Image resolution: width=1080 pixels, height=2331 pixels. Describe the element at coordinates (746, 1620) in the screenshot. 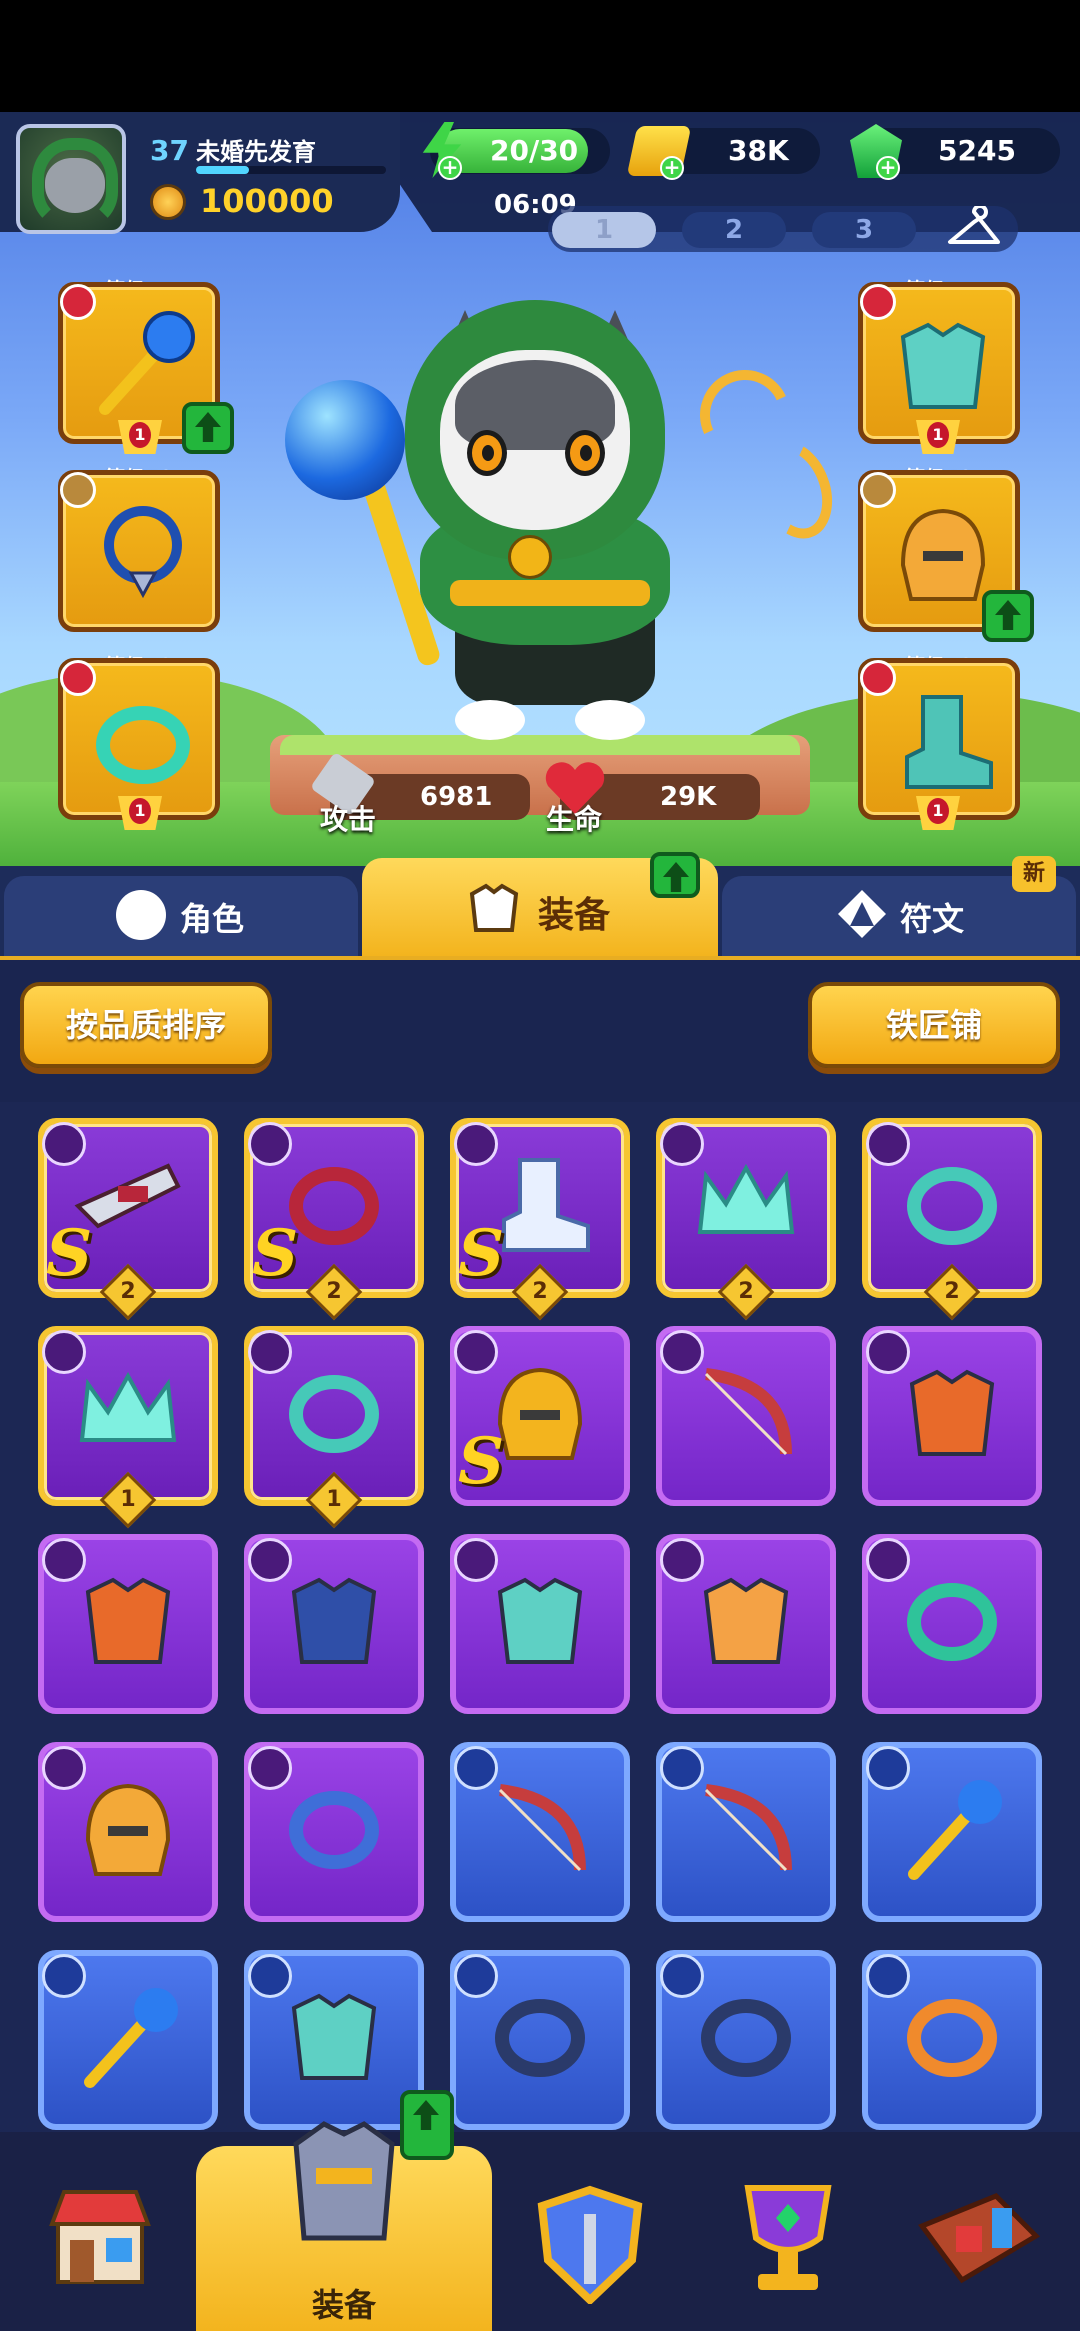

I see `gold-armor-icon` at that location.